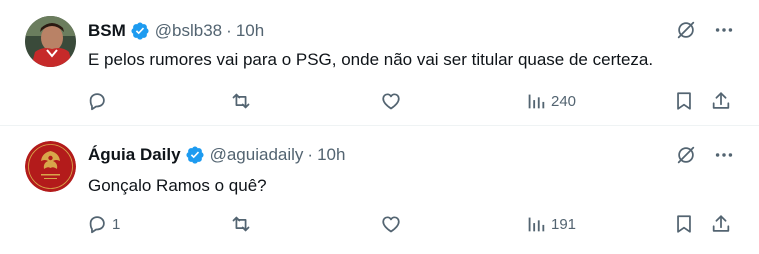 The height and width of the screenshot is (254, 759). What do you see at coordinates (134, 155) in the screenshot?
I see `author-name: Águia Daily` at bounding box center [134, 155].